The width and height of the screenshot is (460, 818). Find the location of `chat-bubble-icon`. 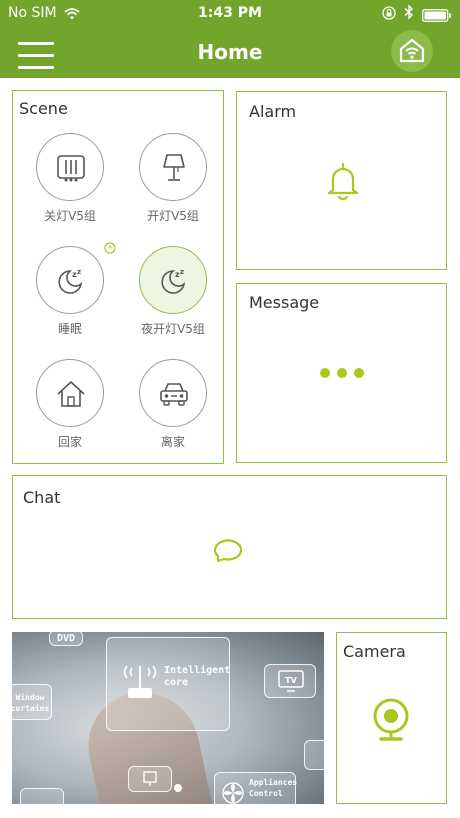

chat-bubble-icon is located at coordinates (228, 551).